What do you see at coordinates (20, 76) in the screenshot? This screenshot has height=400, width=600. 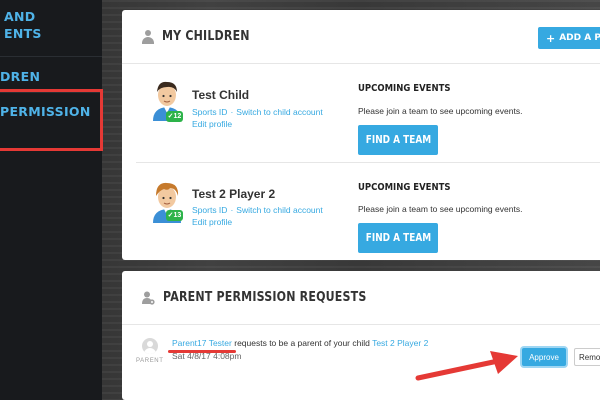 I see `sidebar-item-label: DREN` at bounding box center [20, 76].